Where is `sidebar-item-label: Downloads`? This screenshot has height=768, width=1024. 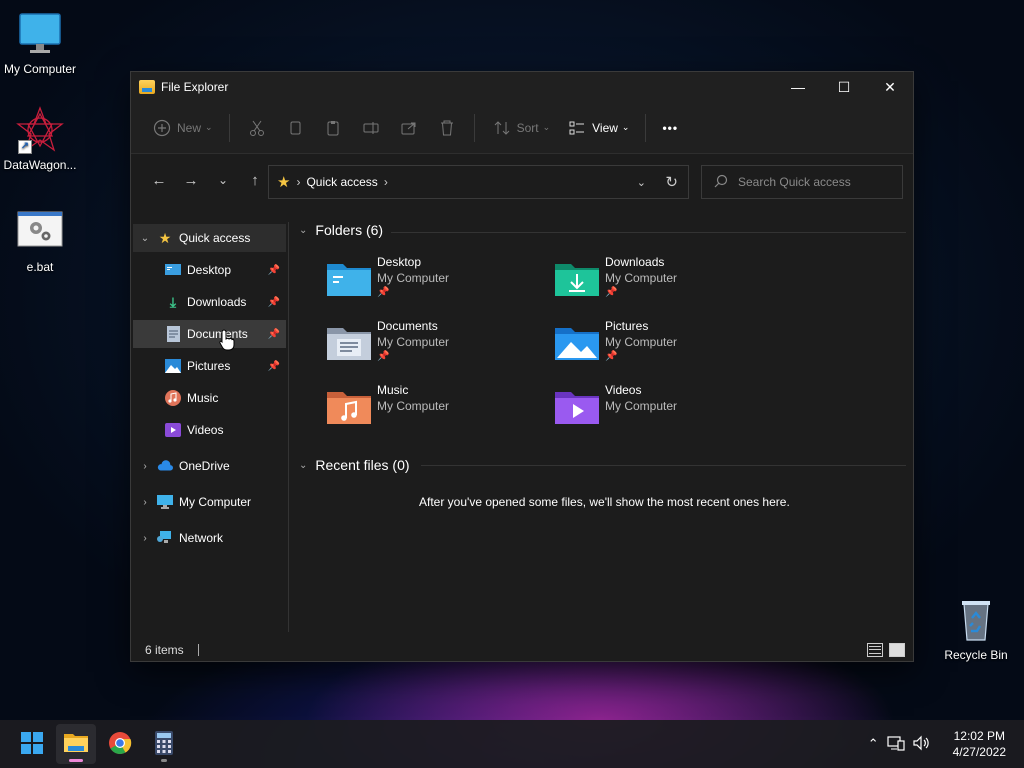 sidebar-item-label: Downloads is located at coordinates (217, 302).